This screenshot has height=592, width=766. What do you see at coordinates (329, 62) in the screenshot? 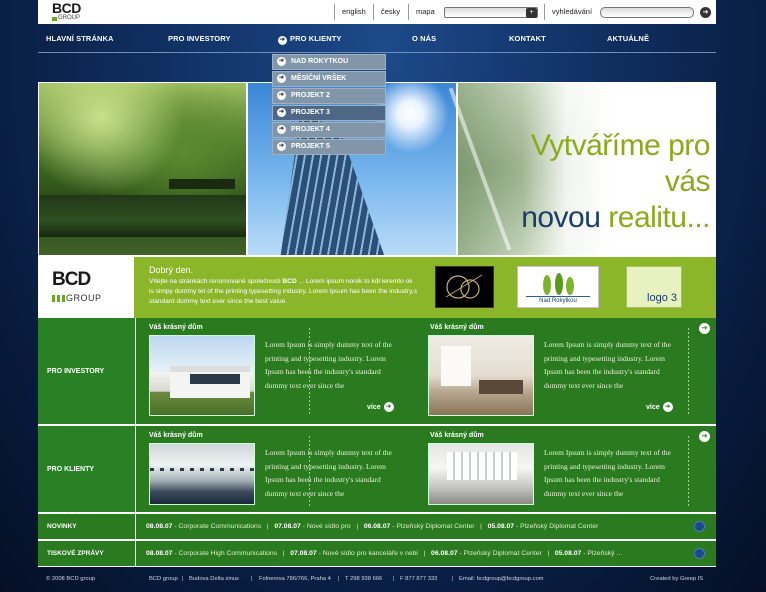
I see `dropdown-item-nad-rokytkou: ➔ NAD ROKYTKOU` at bounding box center [329, 62].